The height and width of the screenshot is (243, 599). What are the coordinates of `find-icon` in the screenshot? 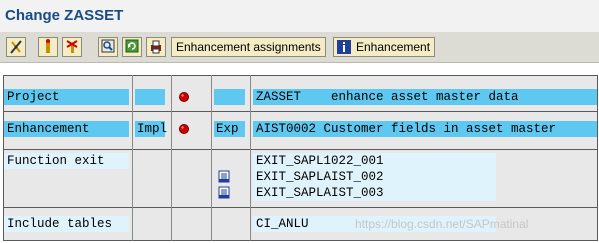 It's located at (108, 46).